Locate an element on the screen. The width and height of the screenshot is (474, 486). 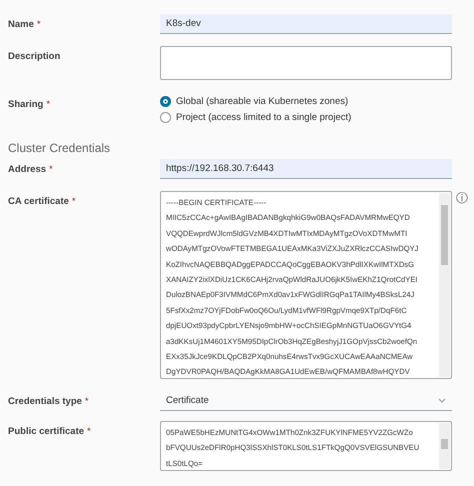
radio-option: Project (access limited to a single project) is located at coordinates (306, 117).